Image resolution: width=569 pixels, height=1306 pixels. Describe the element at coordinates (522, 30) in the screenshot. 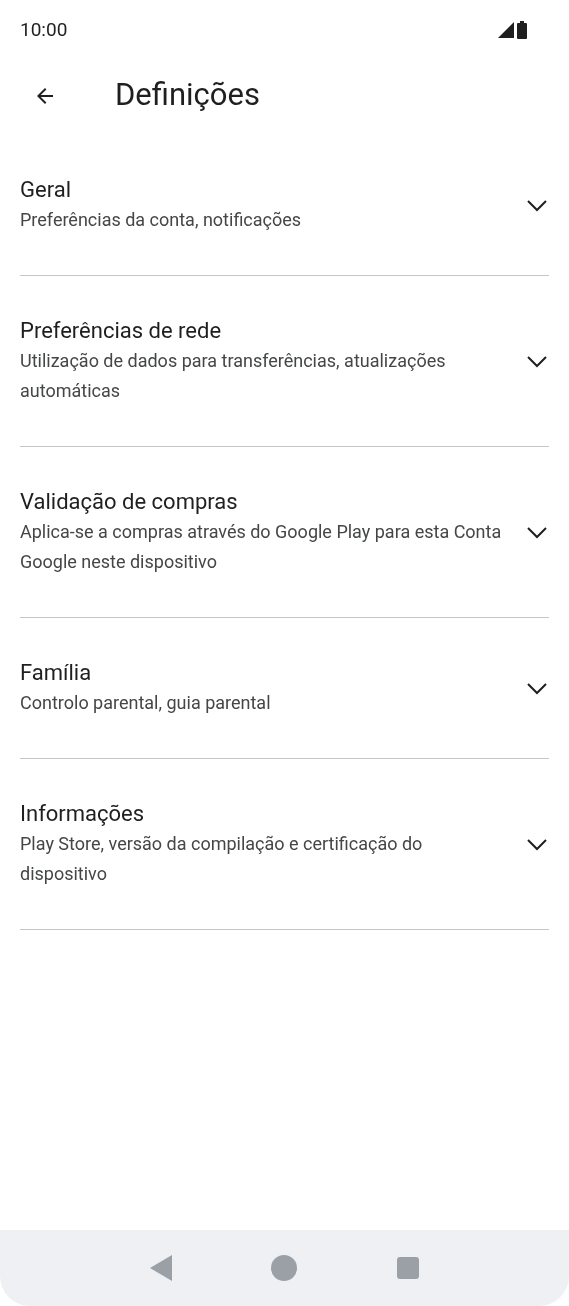

I see `battery-icon` at that location.